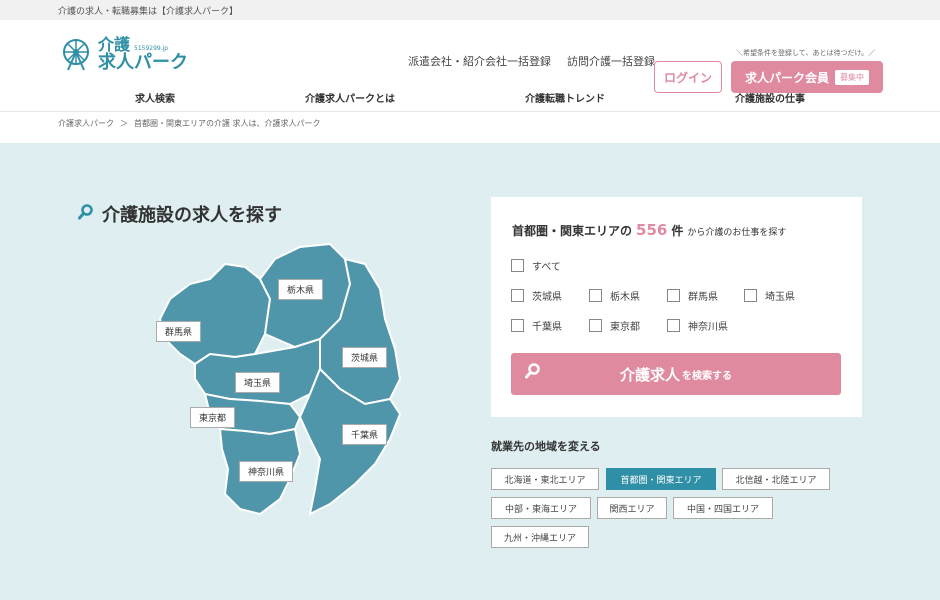 This screenshot has width=940, height=600. What do you see at coordinates (806, 53) in the screenshot?
I see `tagline: ＼希望条件を登録して、あとは待つだけ。／` at bounding box center [806, 53].